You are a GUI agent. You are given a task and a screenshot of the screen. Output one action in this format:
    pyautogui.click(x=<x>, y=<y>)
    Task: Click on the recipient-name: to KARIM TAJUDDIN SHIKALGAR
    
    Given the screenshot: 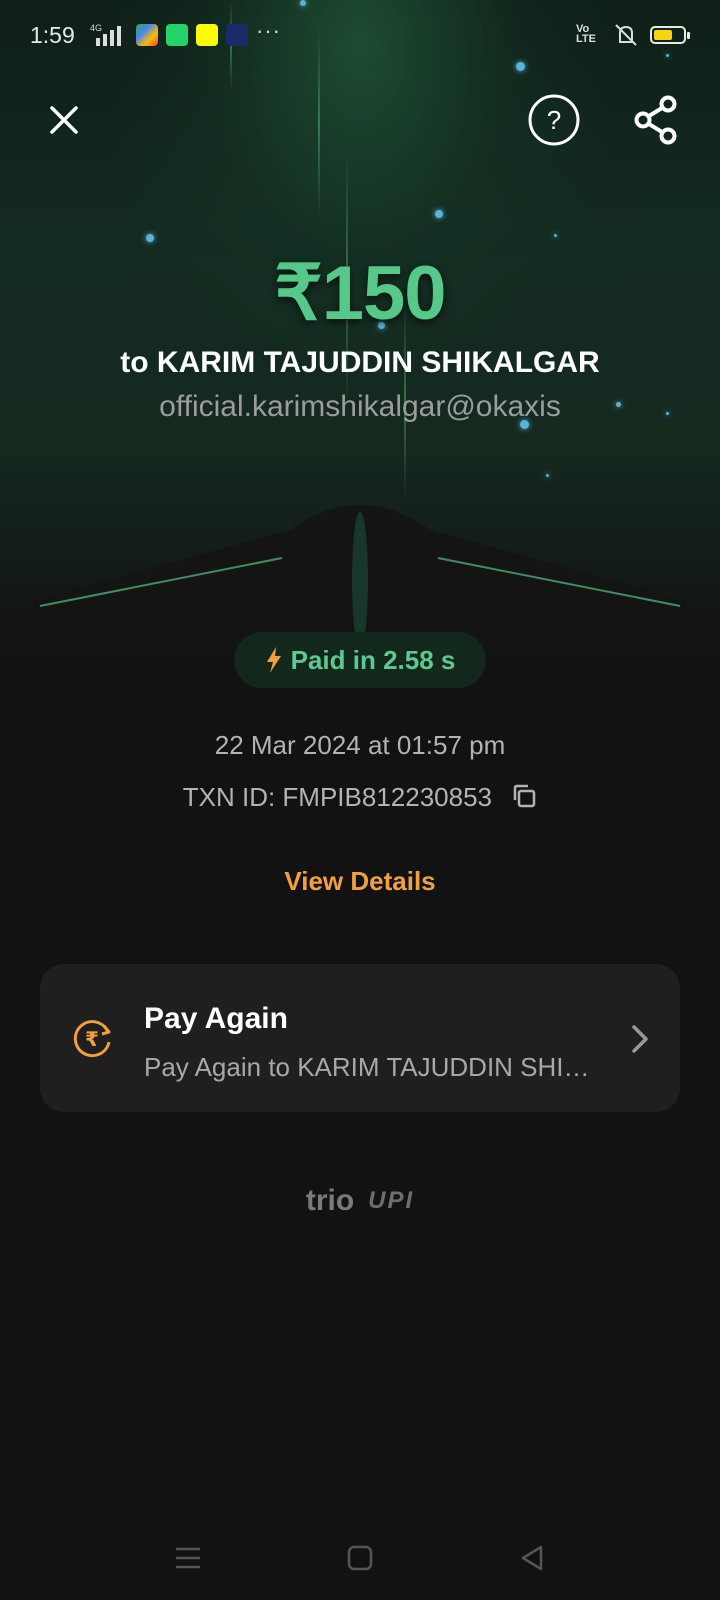 What is the action you would take?
    pyautogui.click(x=360, y=362)
    